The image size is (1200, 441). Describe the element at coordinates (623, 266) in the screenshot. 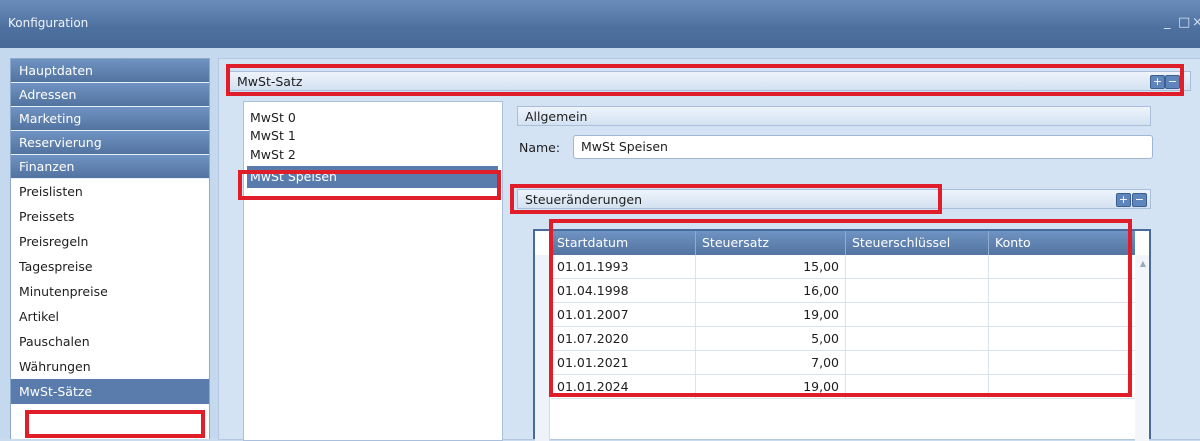

I see `cell-startdatum: 01.01.1993` at that location.